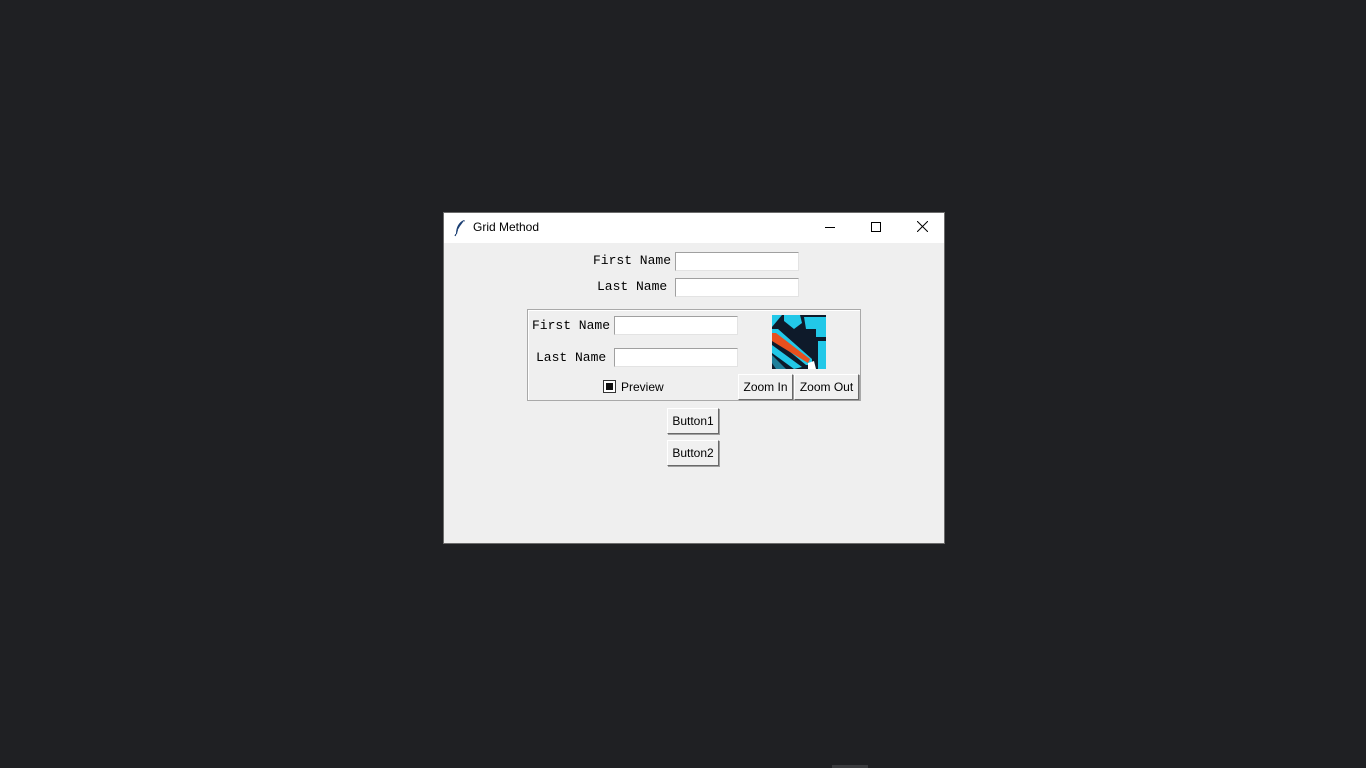 The width and height of the screenshot is (1366, 768). I want to click on zoom-in-button: Zoom In, so click(765, 387).